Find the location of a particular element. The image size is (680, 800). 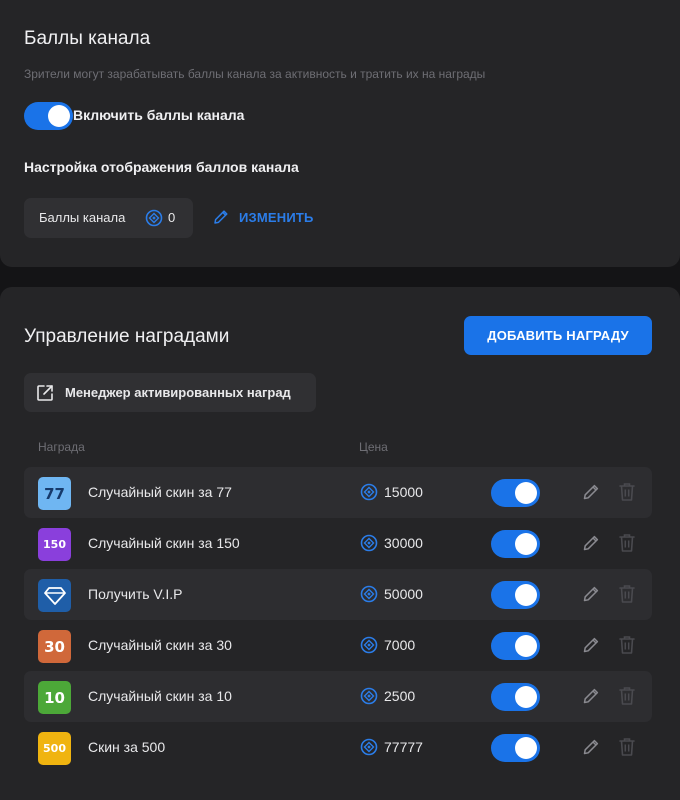

reward-price: 50000 is located at coordinates (403, 594).